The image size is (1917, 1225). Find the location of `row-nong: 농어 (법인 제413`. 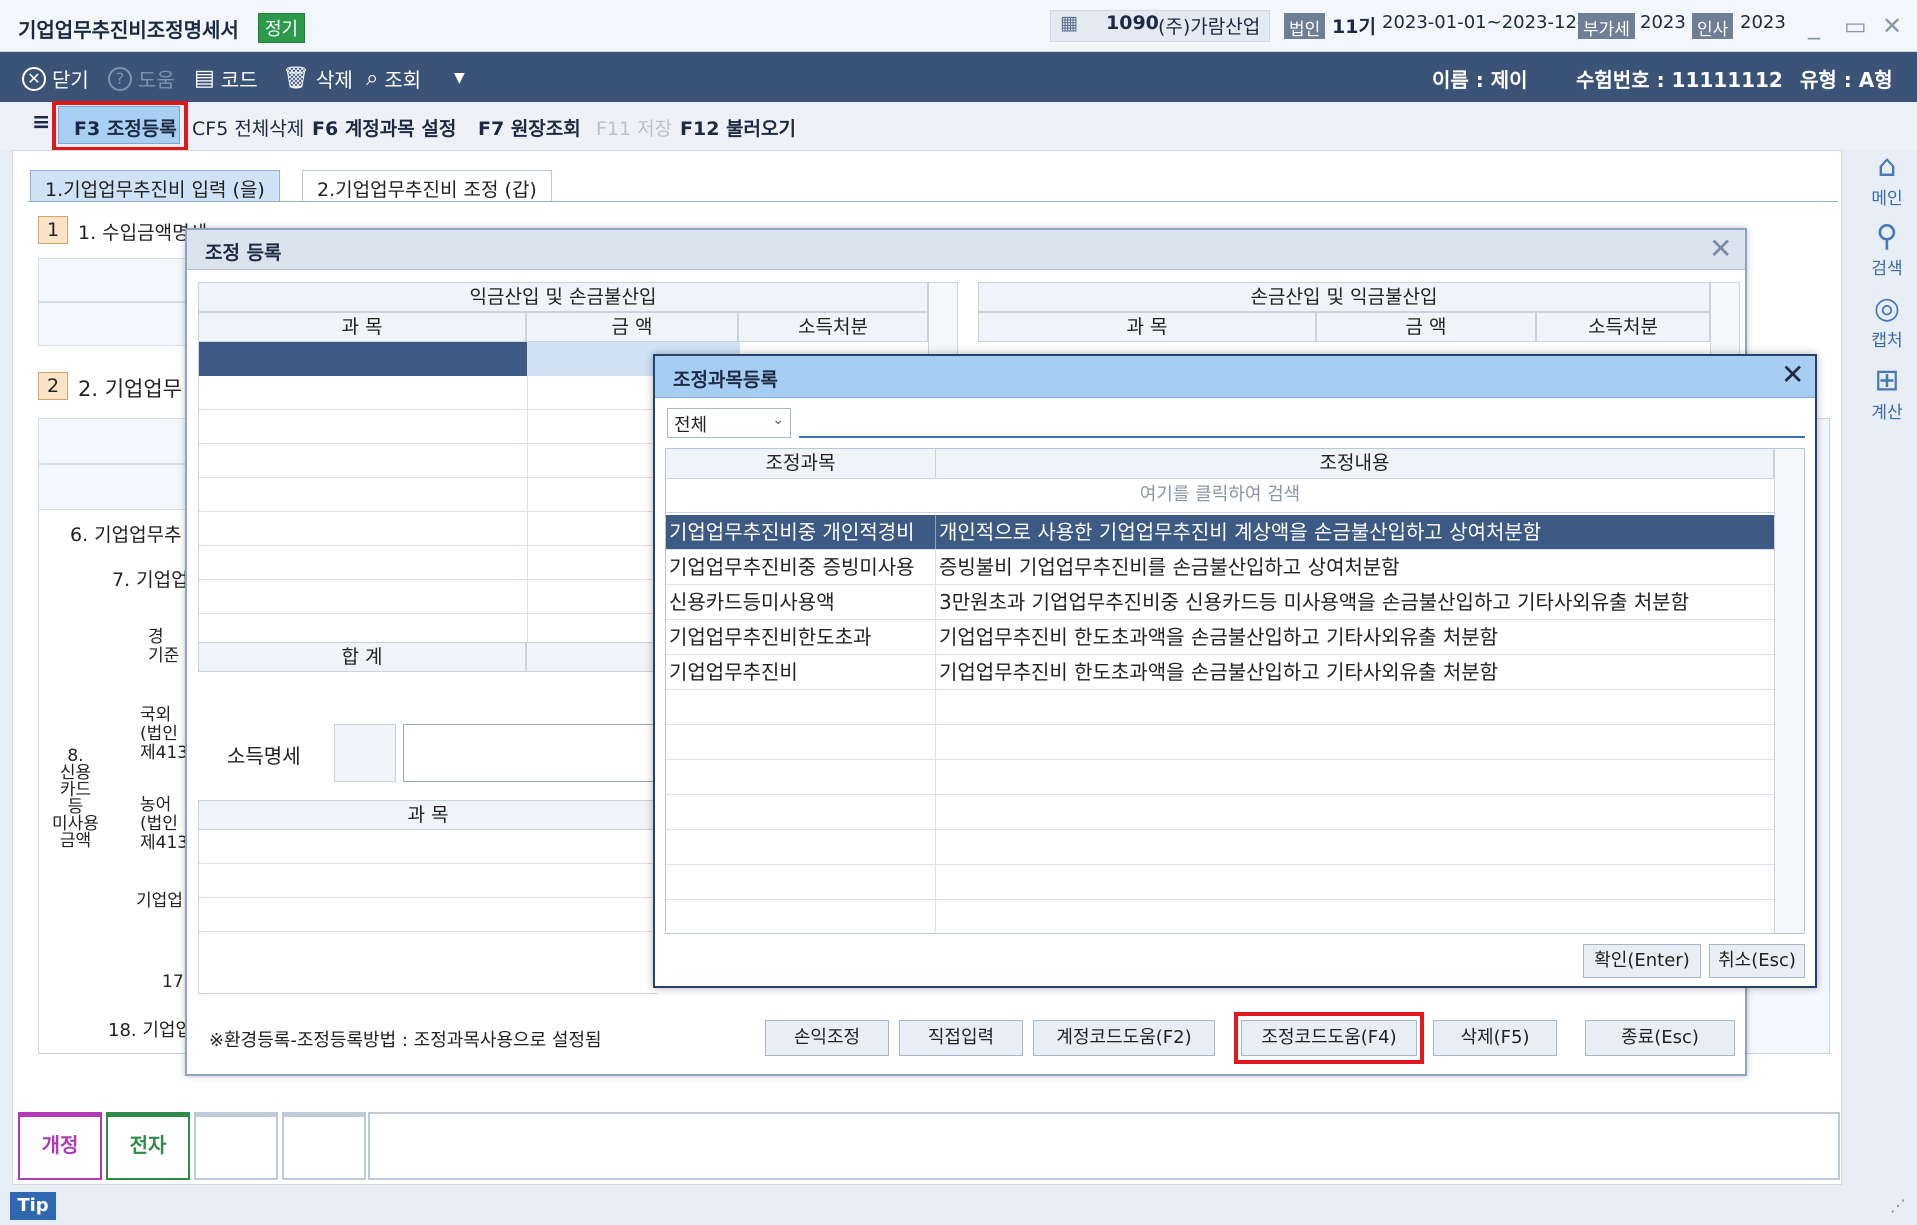

row-nong: 농어 (법인 제413 is located at coordinates (164, 824).